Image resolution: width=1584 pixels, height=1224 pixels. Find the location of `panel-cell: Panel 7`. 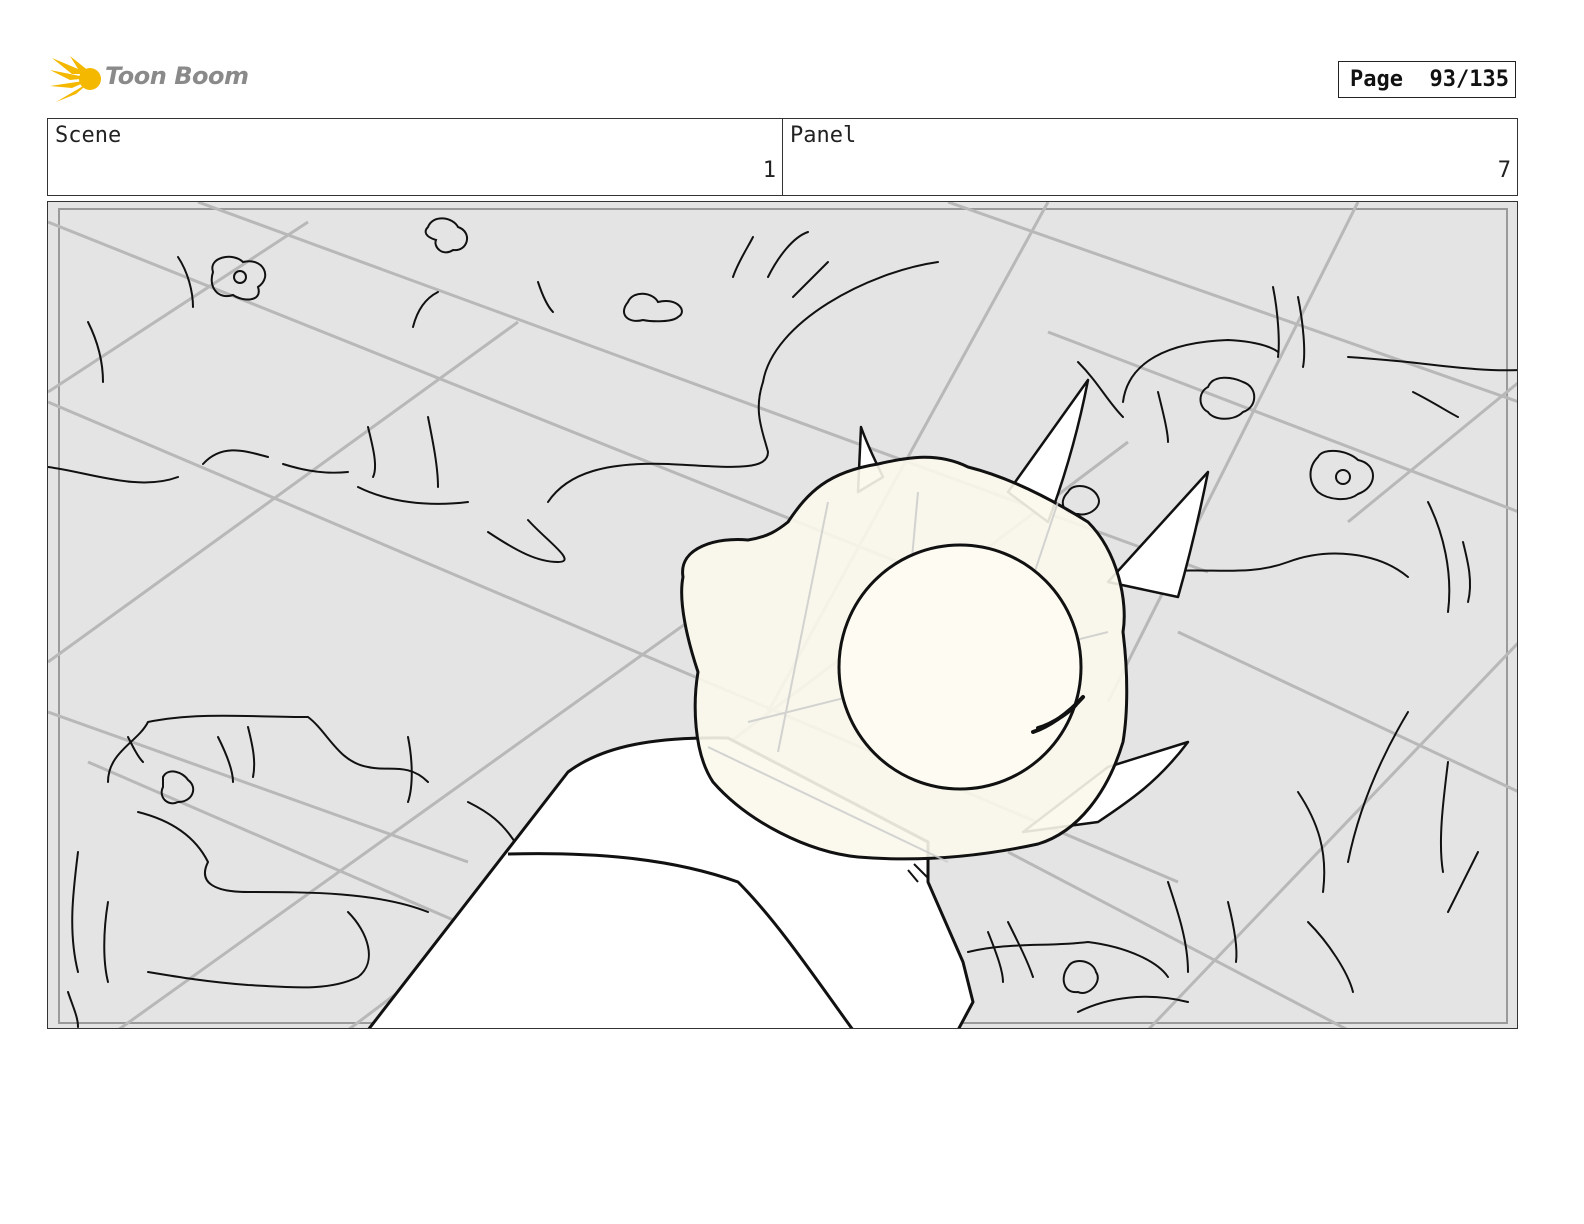

panel-cell: Panel 7 is located at coordinates (1150, 157).